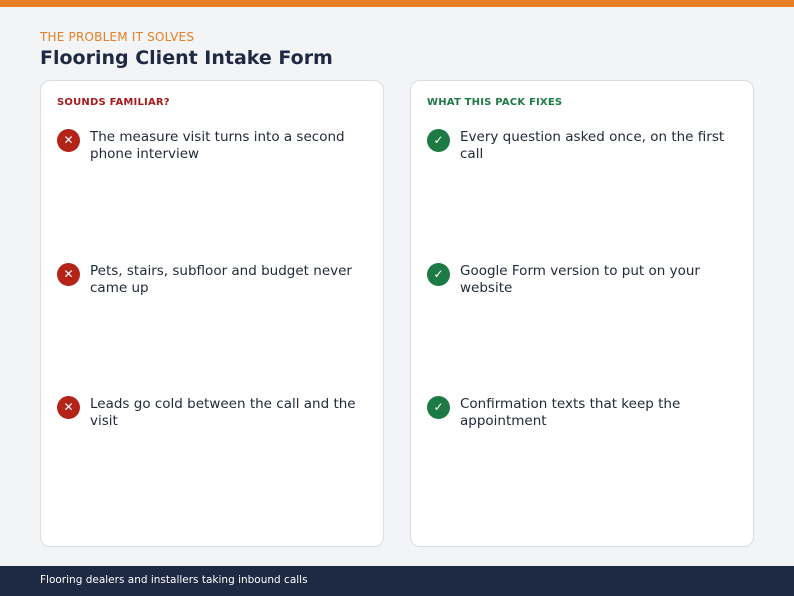 This screenshot has height=596, width=794. Describe the element at coordinates (495, 102) in the screenshot. I see `fixes-heading: WHAT THIS PACK FIXES` at that location.